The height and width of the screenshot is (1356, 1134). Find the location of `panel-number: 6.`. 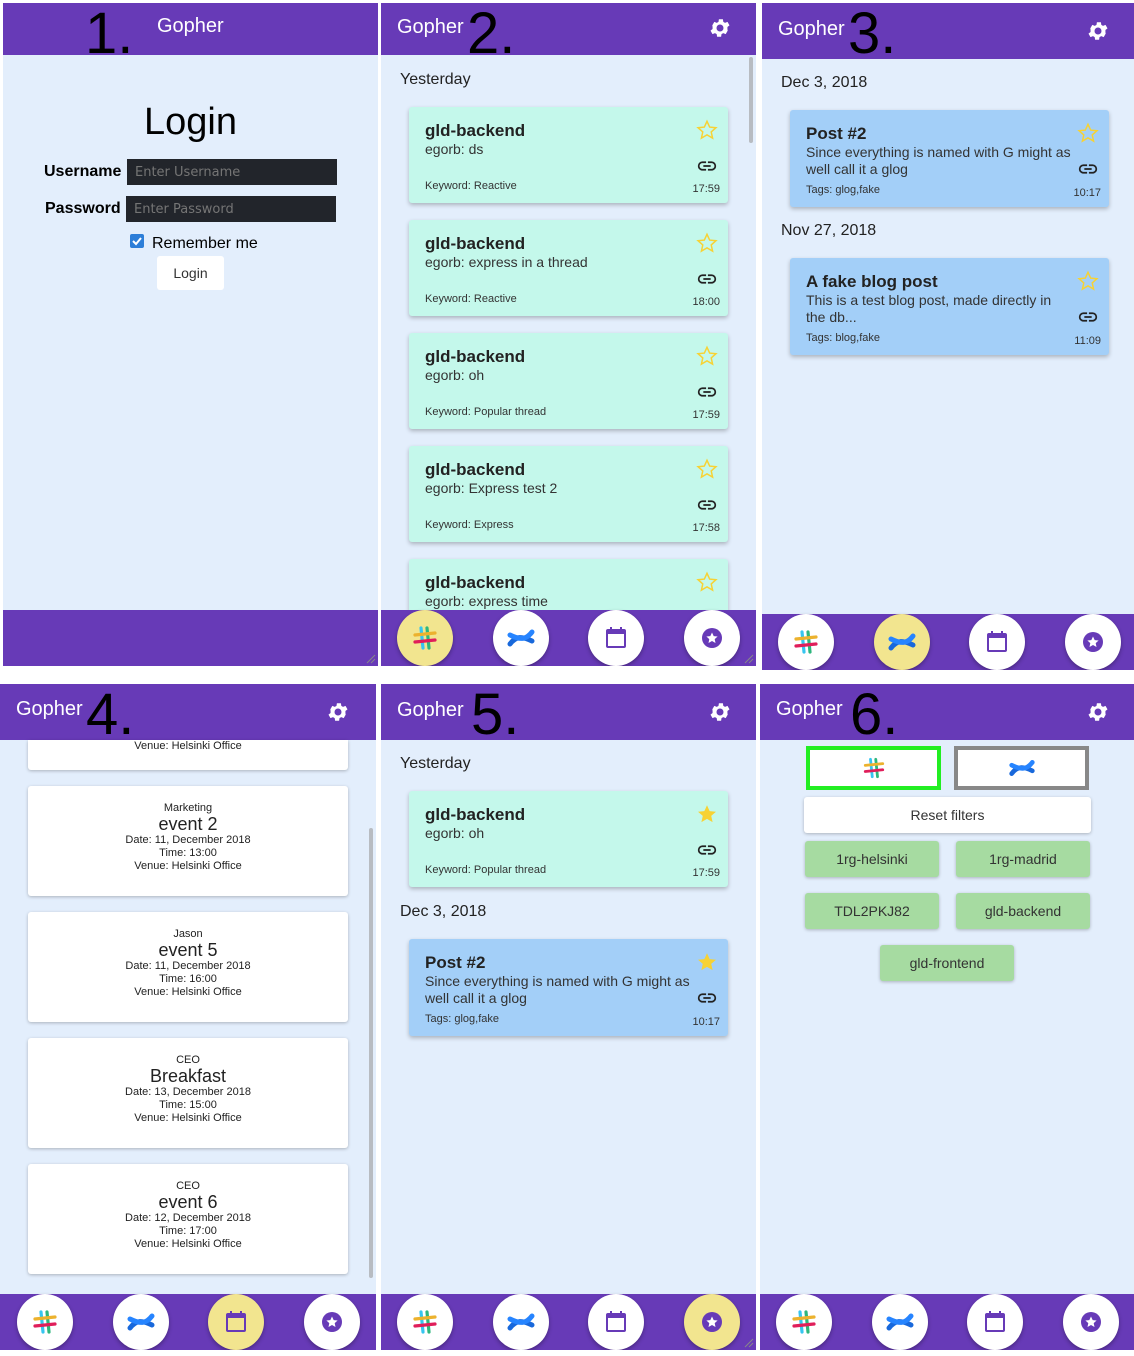

panel-number: 6. is located at coordinates (874, 715).